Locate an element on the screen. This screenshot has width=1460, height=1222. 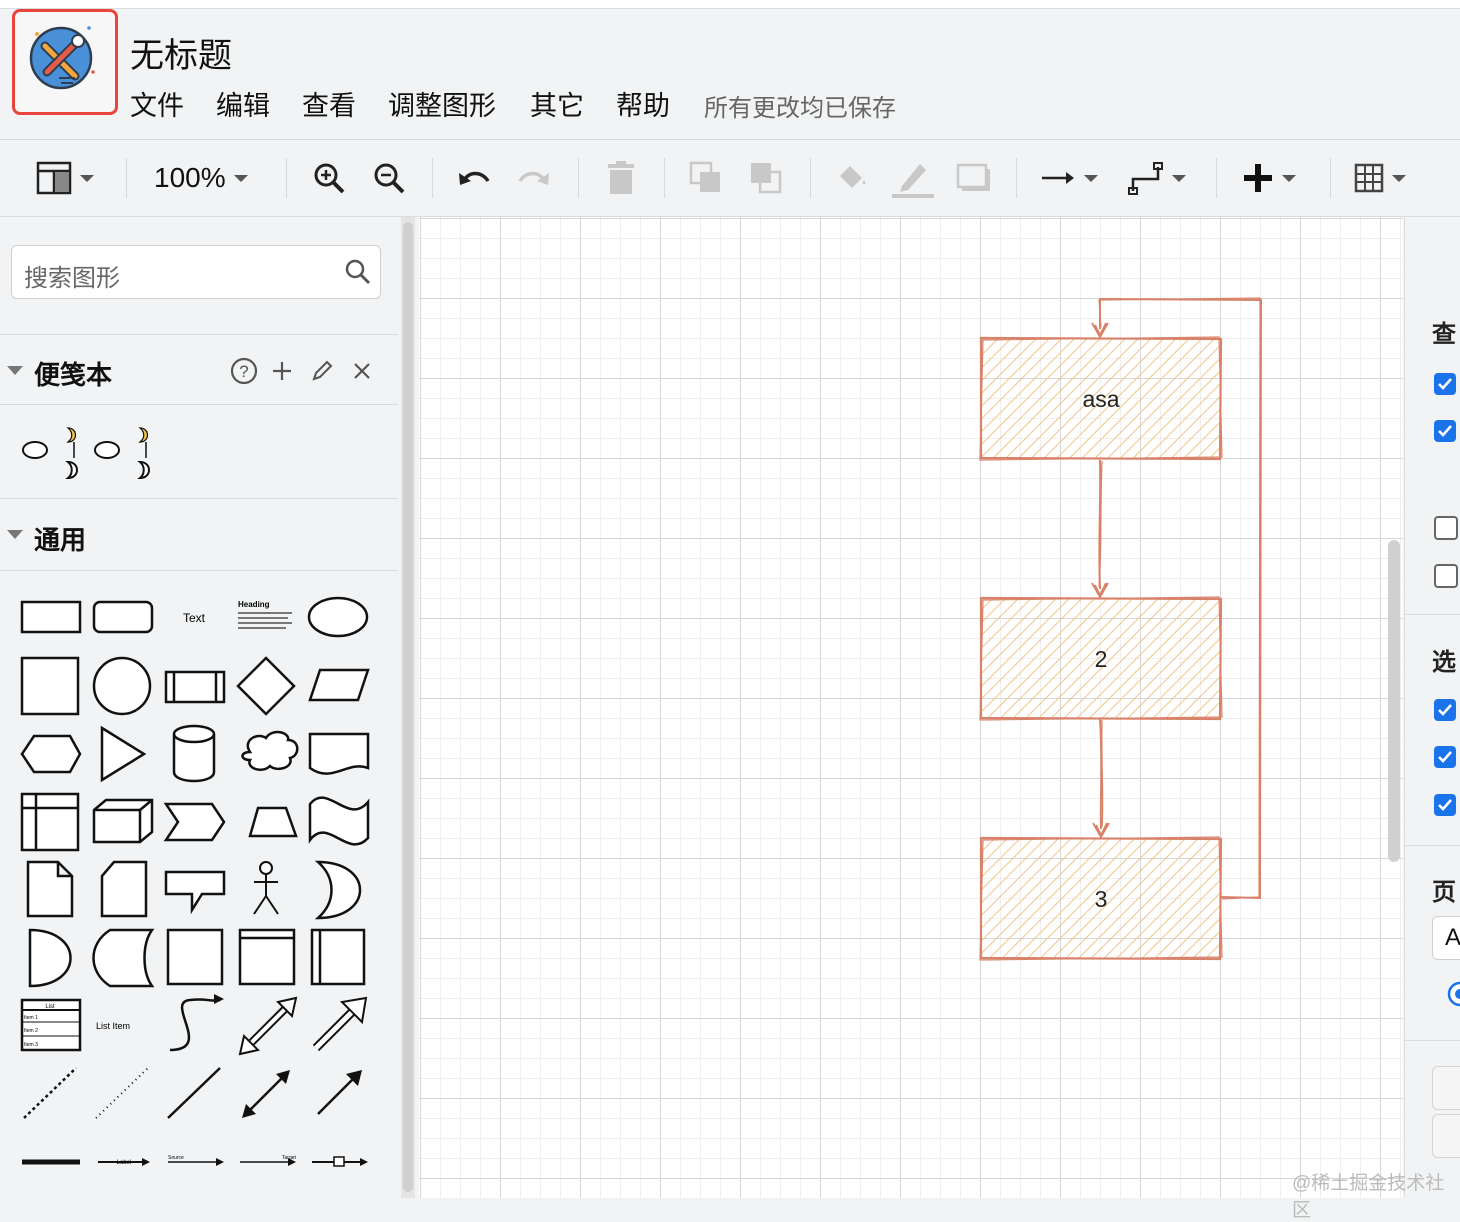
shape-textbox: Heading is located at coordinates (265, 614).